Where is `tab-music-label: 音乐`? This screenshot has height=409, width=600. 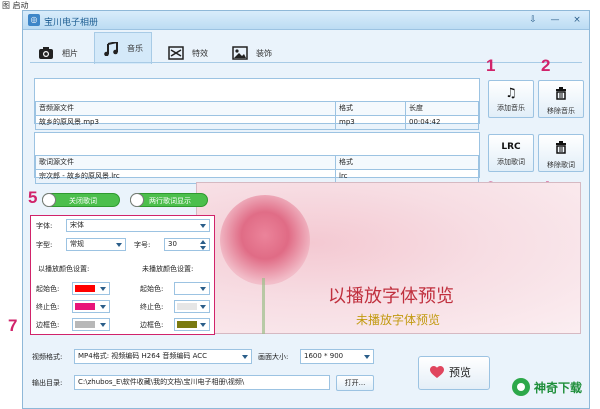 tab-music-label: 音乐 is located at coordinates (135, 48).